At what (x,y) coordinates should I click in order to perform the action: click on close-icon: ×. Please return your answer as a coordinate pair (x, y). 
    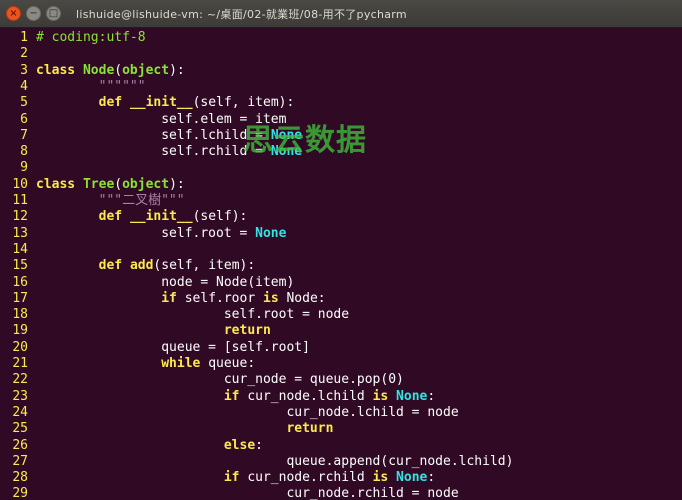
    Looking at the image, I should click on (13, 13).